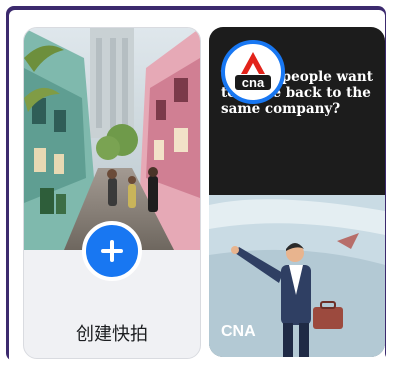 This screenshot has height=367, width=396. I want to click on create-story-label: 创建快拍, so click(112, 334).